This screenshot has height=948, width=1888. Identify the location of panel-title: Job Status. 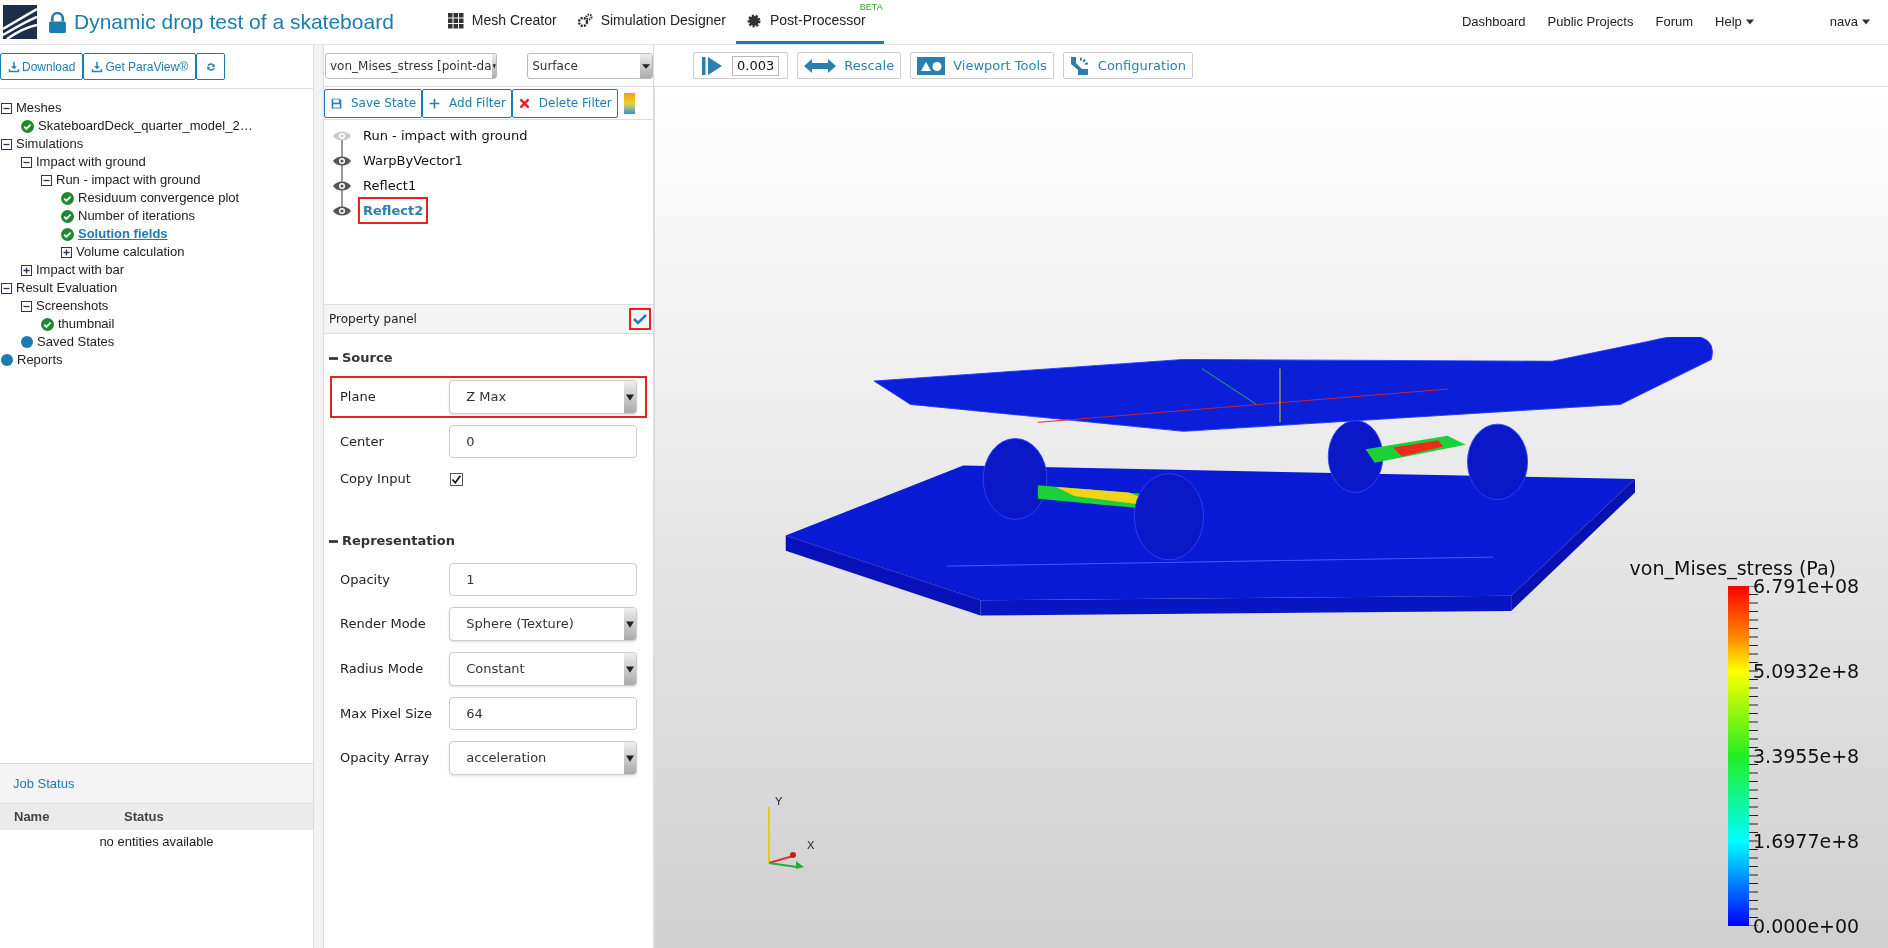
(44, 783).